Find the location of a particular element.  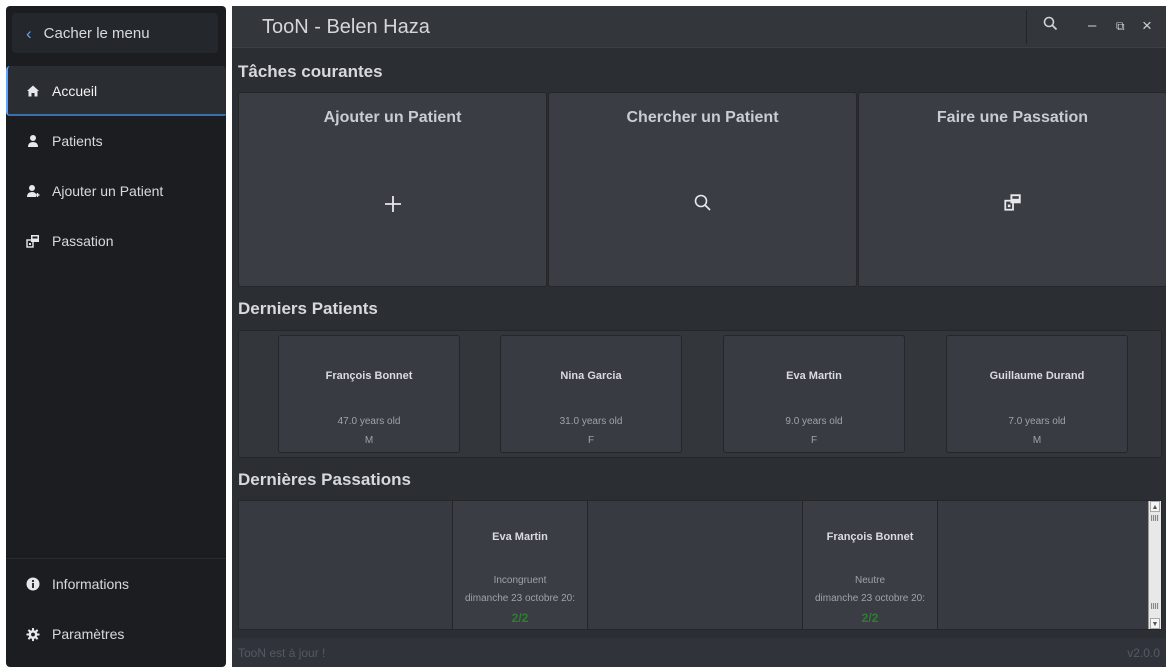

add-user-icon is located at coordinates (33, 191).